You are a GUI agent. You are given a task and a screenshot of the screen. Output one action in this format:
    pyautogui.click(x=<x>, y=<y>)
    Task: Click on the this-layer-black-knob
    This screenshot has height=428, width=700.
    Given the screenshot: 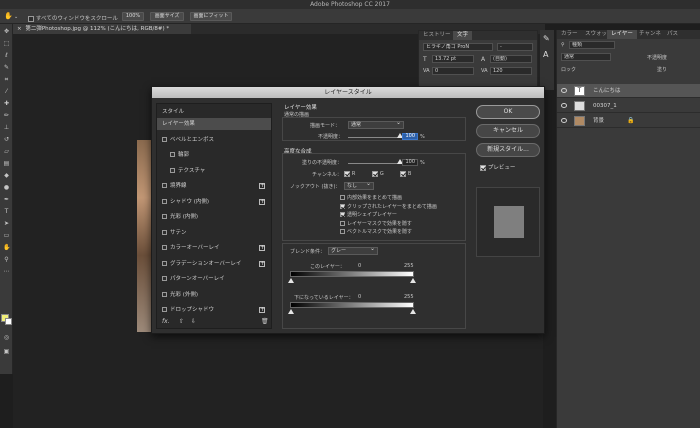 What is the action you would take?
    pyautogui.click(x=291, y=280)
    